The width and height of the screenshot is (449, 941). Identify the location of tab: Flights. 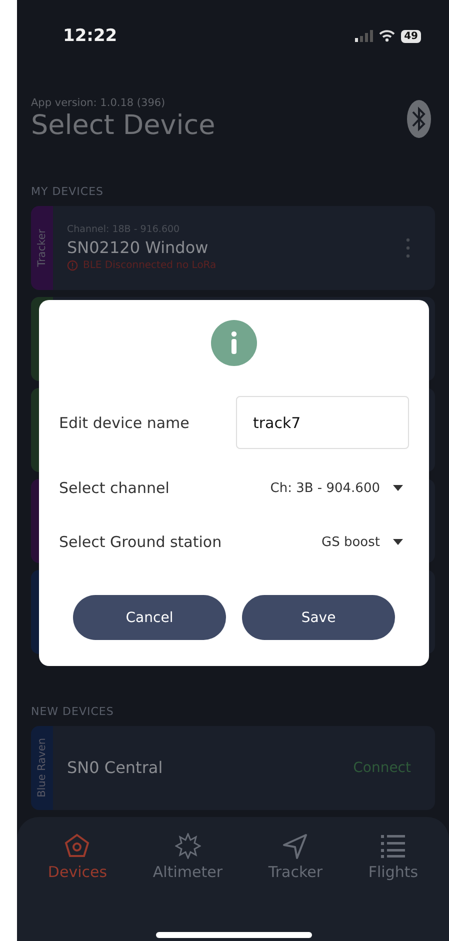
(393, 856).